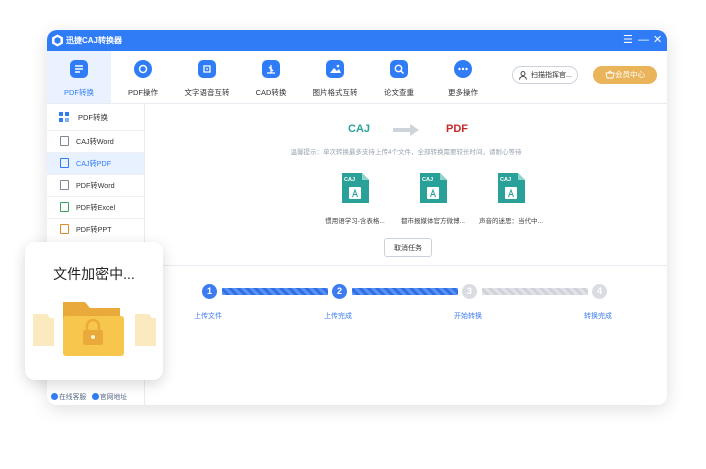 The image size is (706, 469). I want to click on sidebar-item-caj-word: CAJ转Word, so click(95, 141).